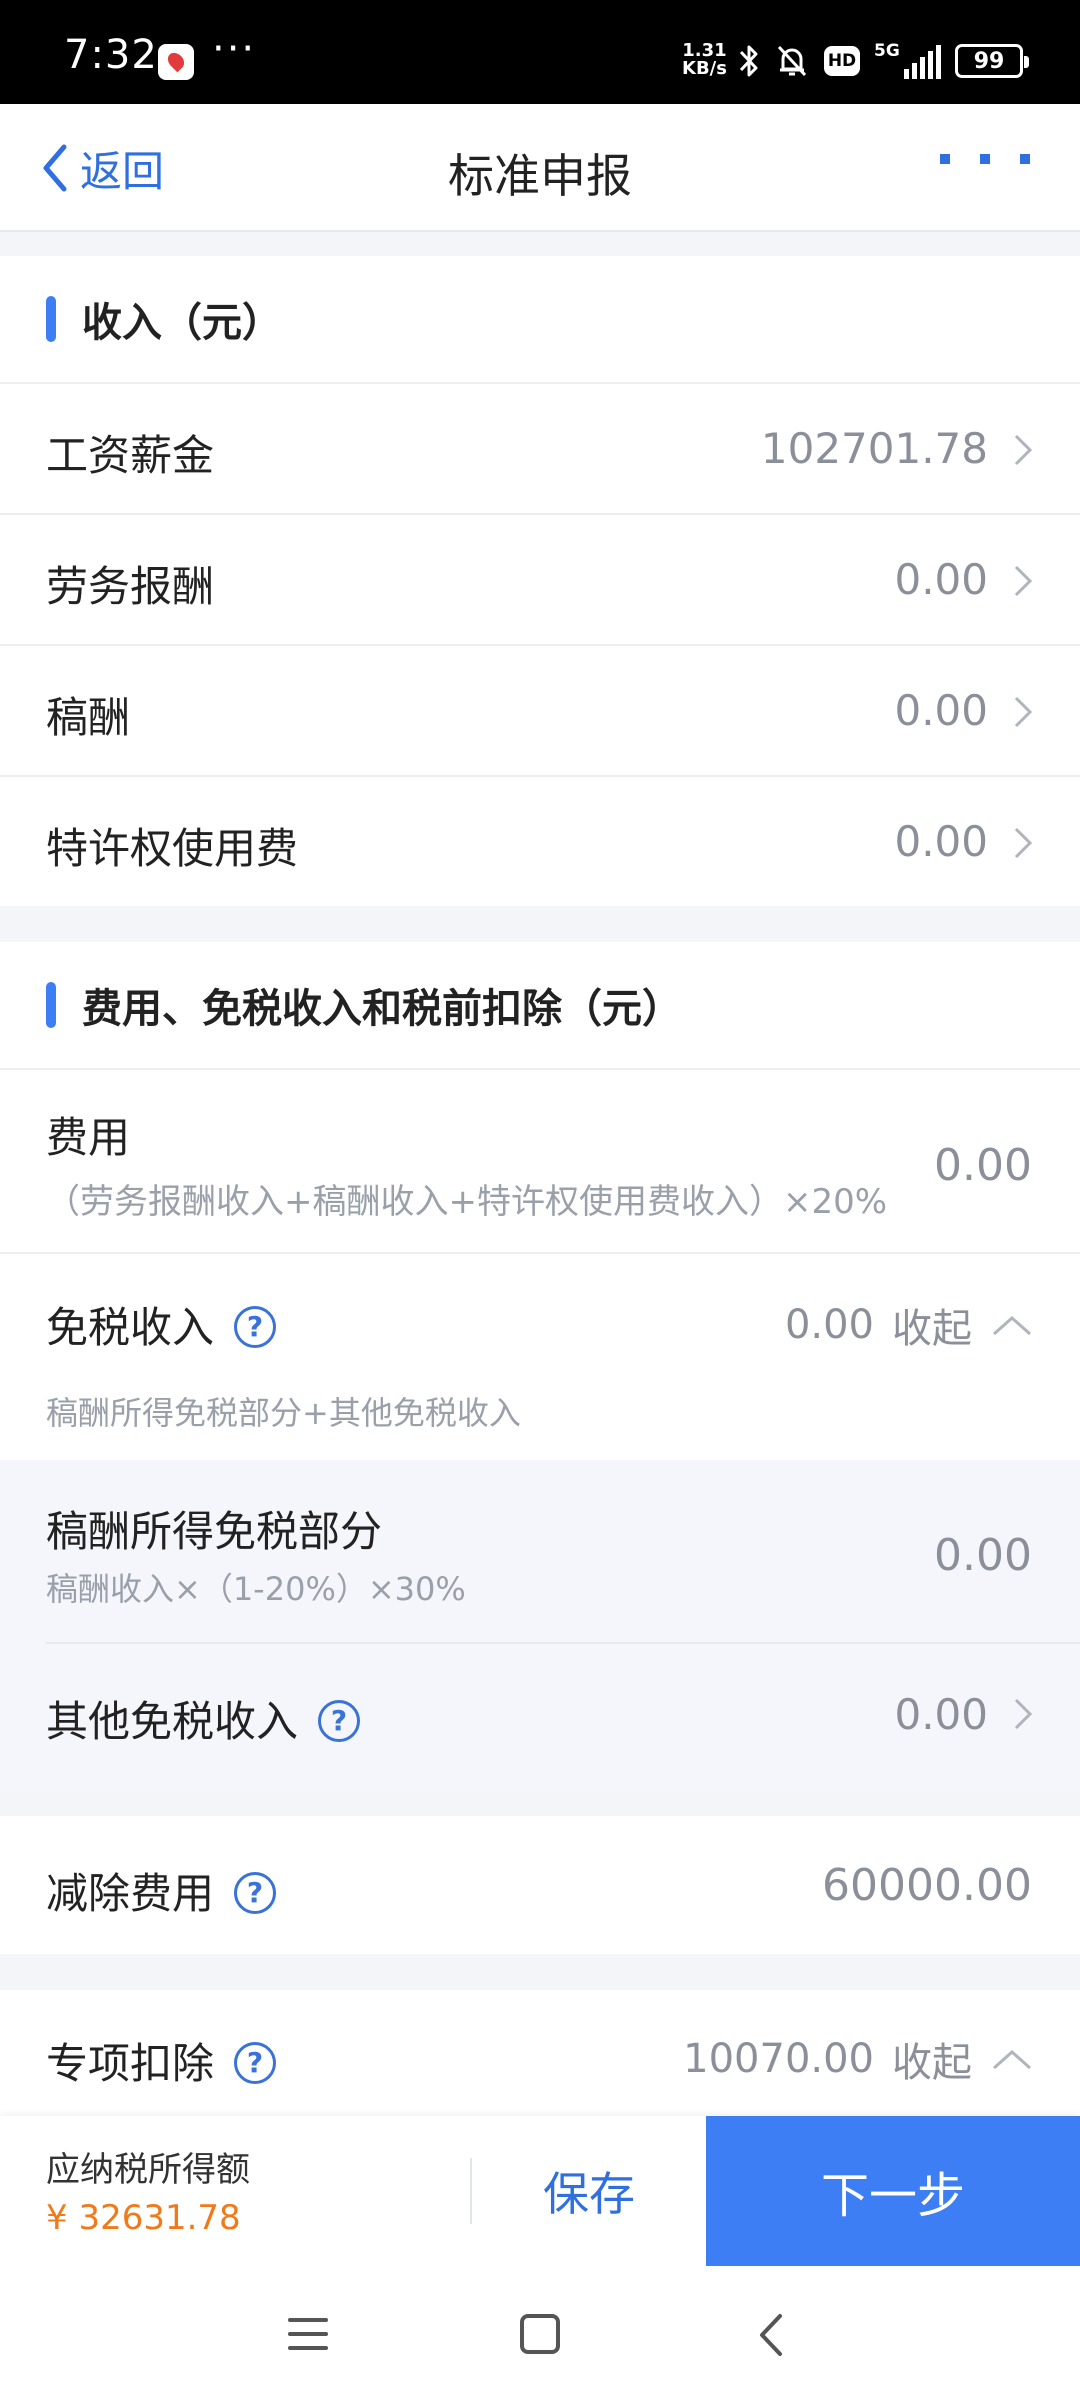  Describe the element at coordinates (130, 2063) in the screenshot. I see `special-label-text: 专项扣除` at that location.